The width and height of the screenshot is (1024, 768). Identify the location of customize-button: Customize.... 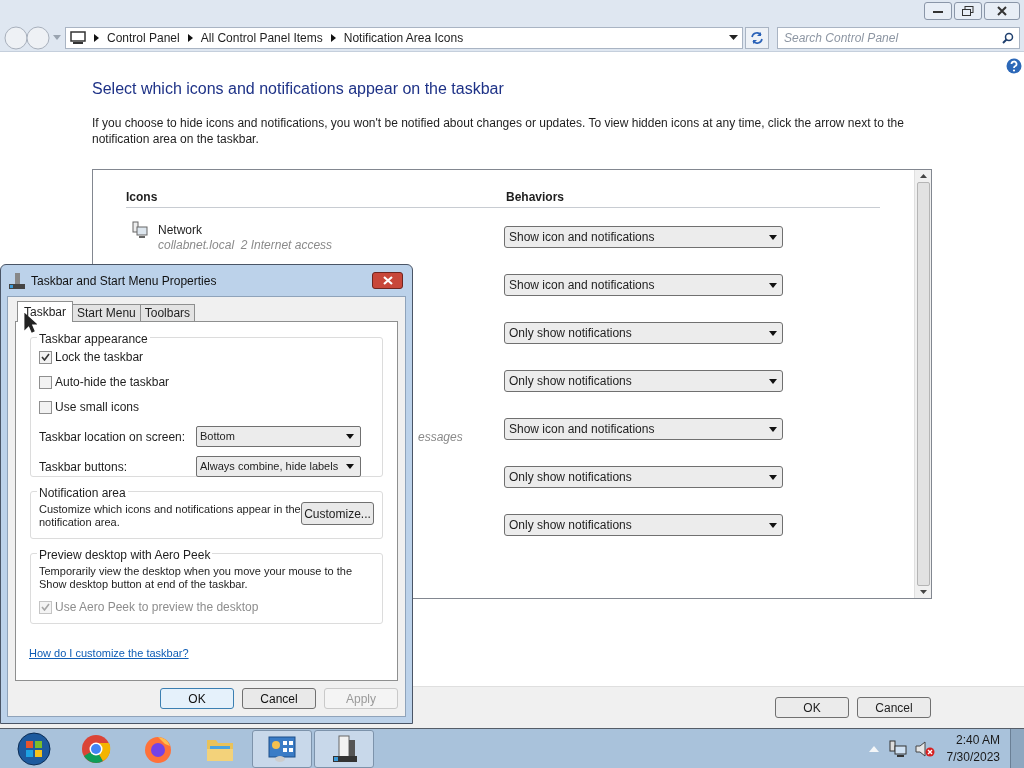
(337, 513).